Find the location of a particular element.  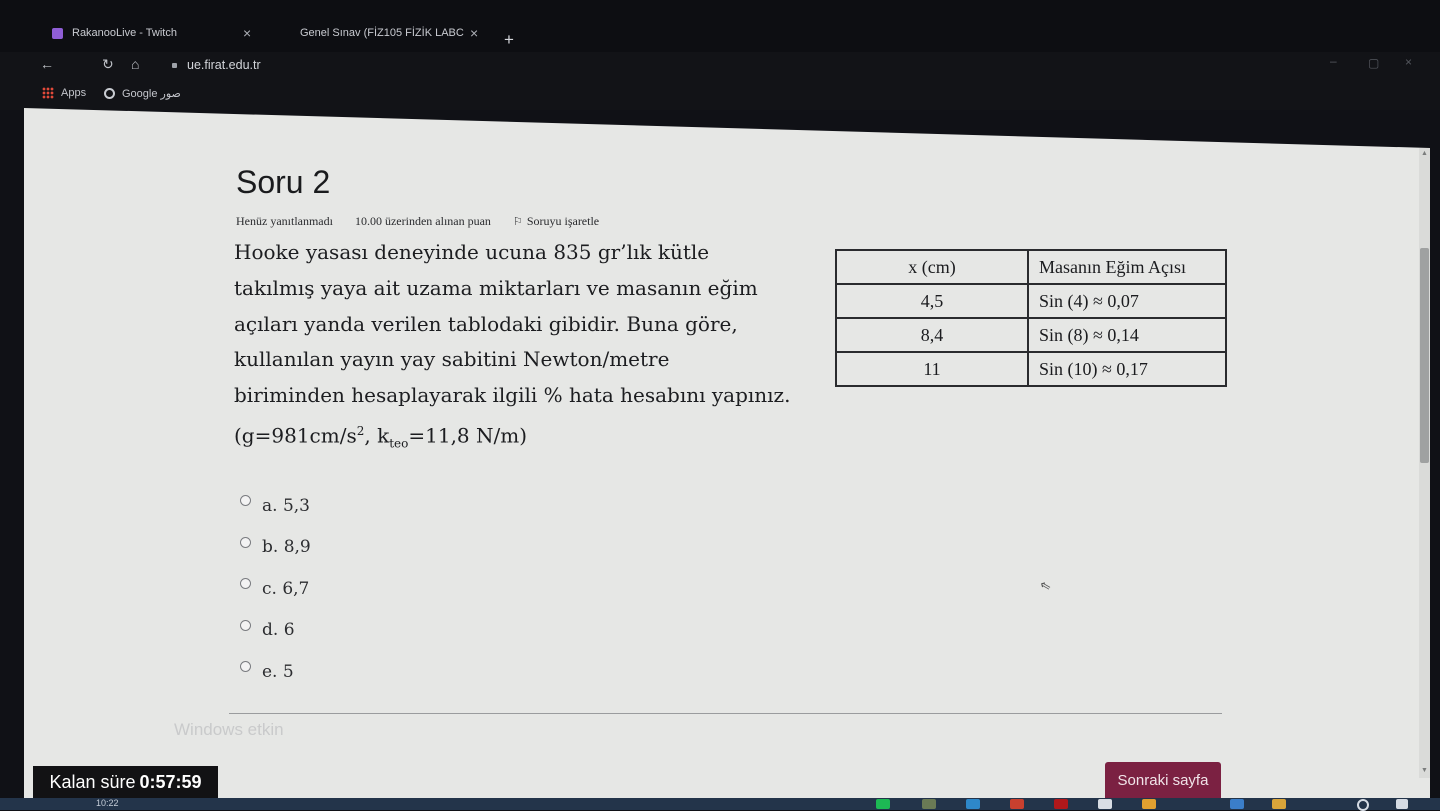

store-icon is located at coordinates (1105, 804).